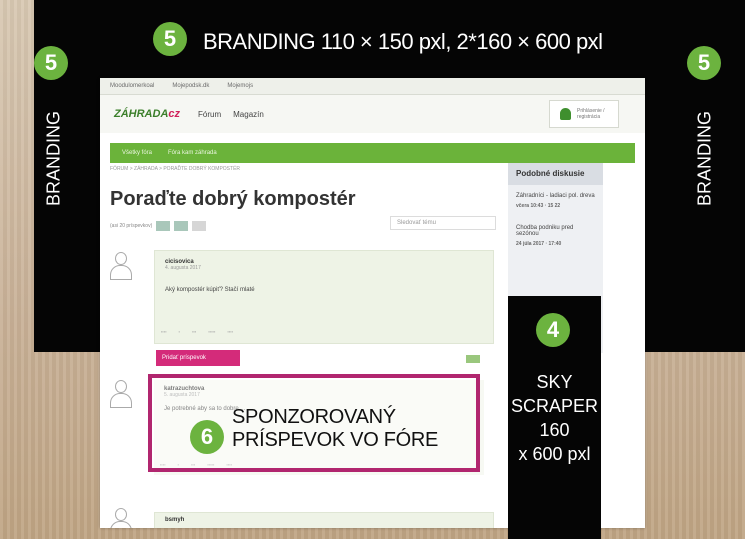 The image size is (745, 539). I want to click on post-actions: ▪▪▪▪ ▪ ▪▪▪ ▪▪▪▪▪ ▪▪▪▪, so click(197, 331).